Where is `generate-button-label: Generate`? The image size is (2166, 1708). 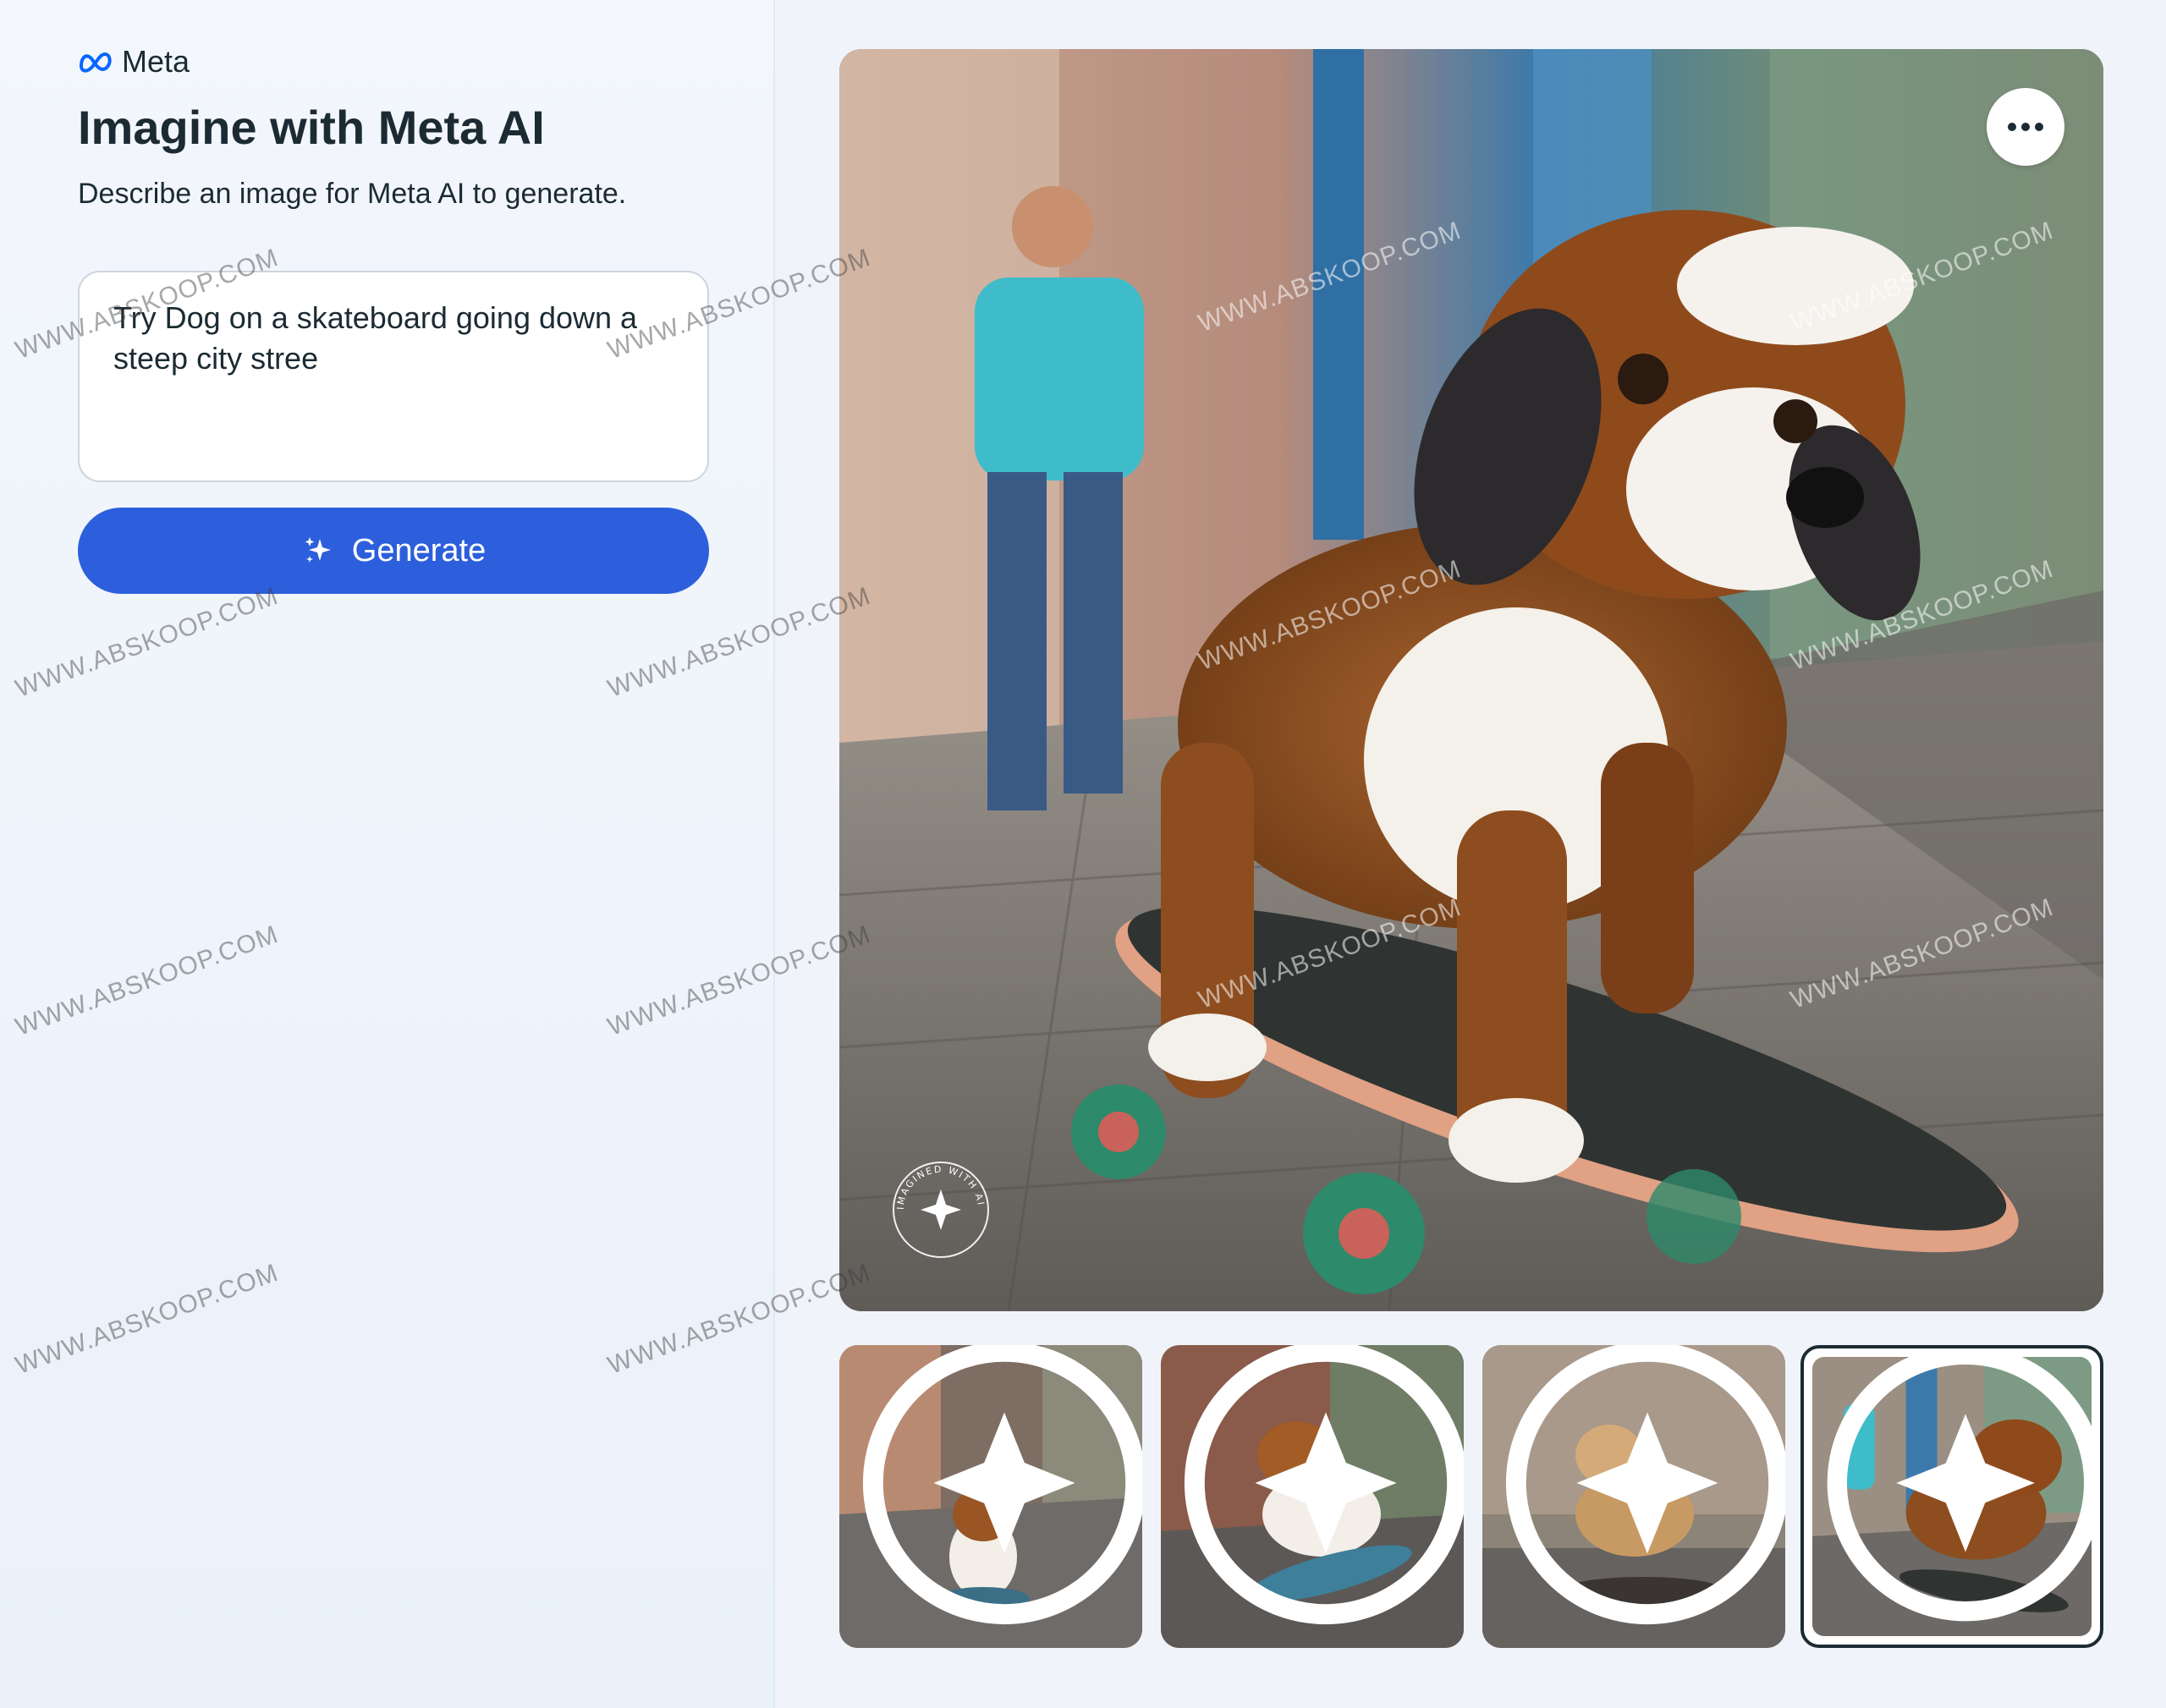
generate-button-label: Generate is located at coordinates (419, 550).